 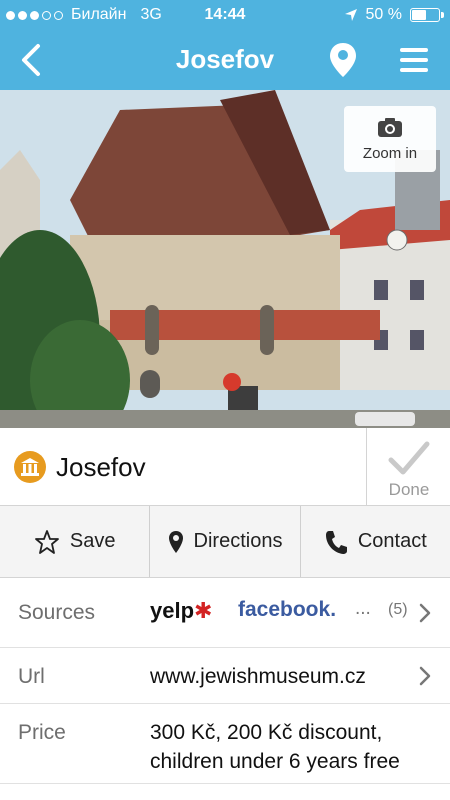 What do you see at coordinates (390, 127) in the screenshot?
I see `camera-icon` at bounding box center [390, 127].